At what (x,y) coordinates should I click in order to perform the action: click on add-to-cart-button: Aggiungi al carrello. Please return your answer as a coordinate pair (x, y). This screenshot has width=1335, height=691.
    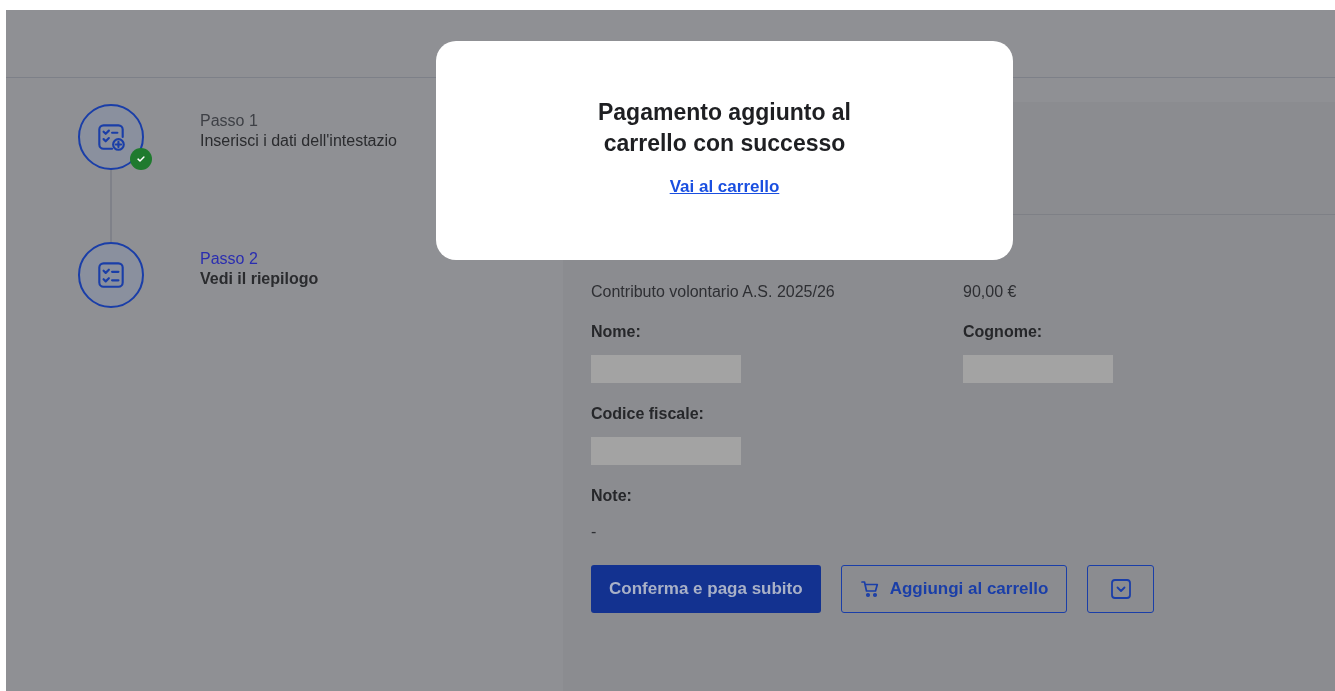
    Looking at the image, I should click on (954, 589).